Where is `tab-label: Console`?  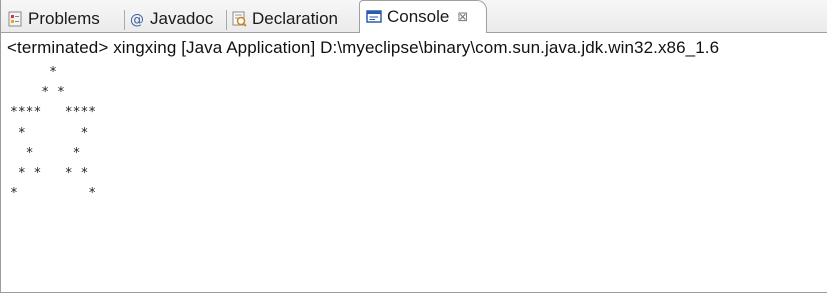 tab-label: Console is located at coordinates (418, 16).